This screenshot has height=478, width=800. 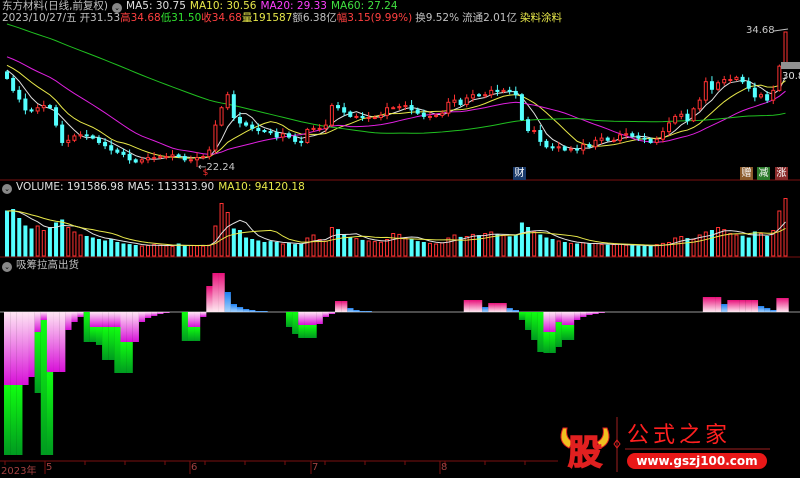 What do you see at coordinates (790, 65) in the screenshot?
I see `current-price-marker` at bounding box center [790, 65].